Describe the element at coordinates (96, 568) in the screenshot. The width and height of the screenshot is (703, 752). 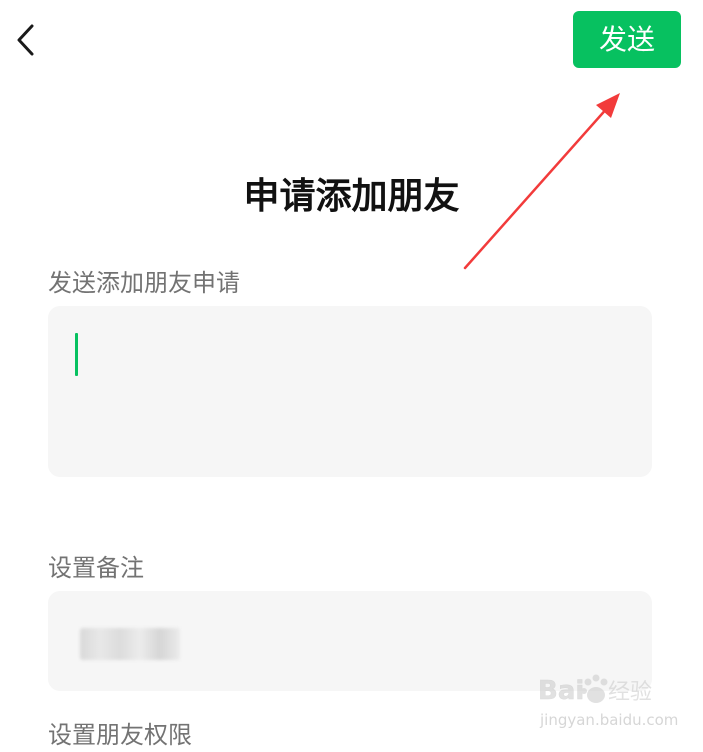
I see `remark-label: 设置备注` at that location.